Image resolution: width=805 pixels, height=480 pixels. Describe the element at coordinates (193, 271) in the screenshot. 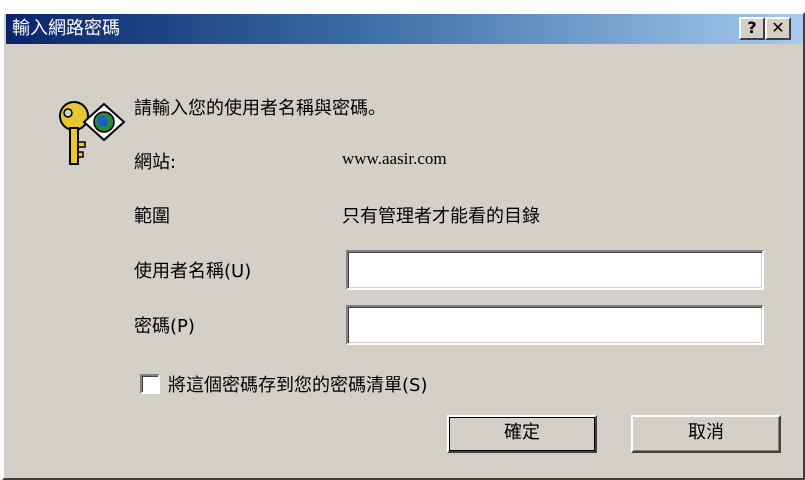

I see `username-label: 使用者名稱(U)` at that location.